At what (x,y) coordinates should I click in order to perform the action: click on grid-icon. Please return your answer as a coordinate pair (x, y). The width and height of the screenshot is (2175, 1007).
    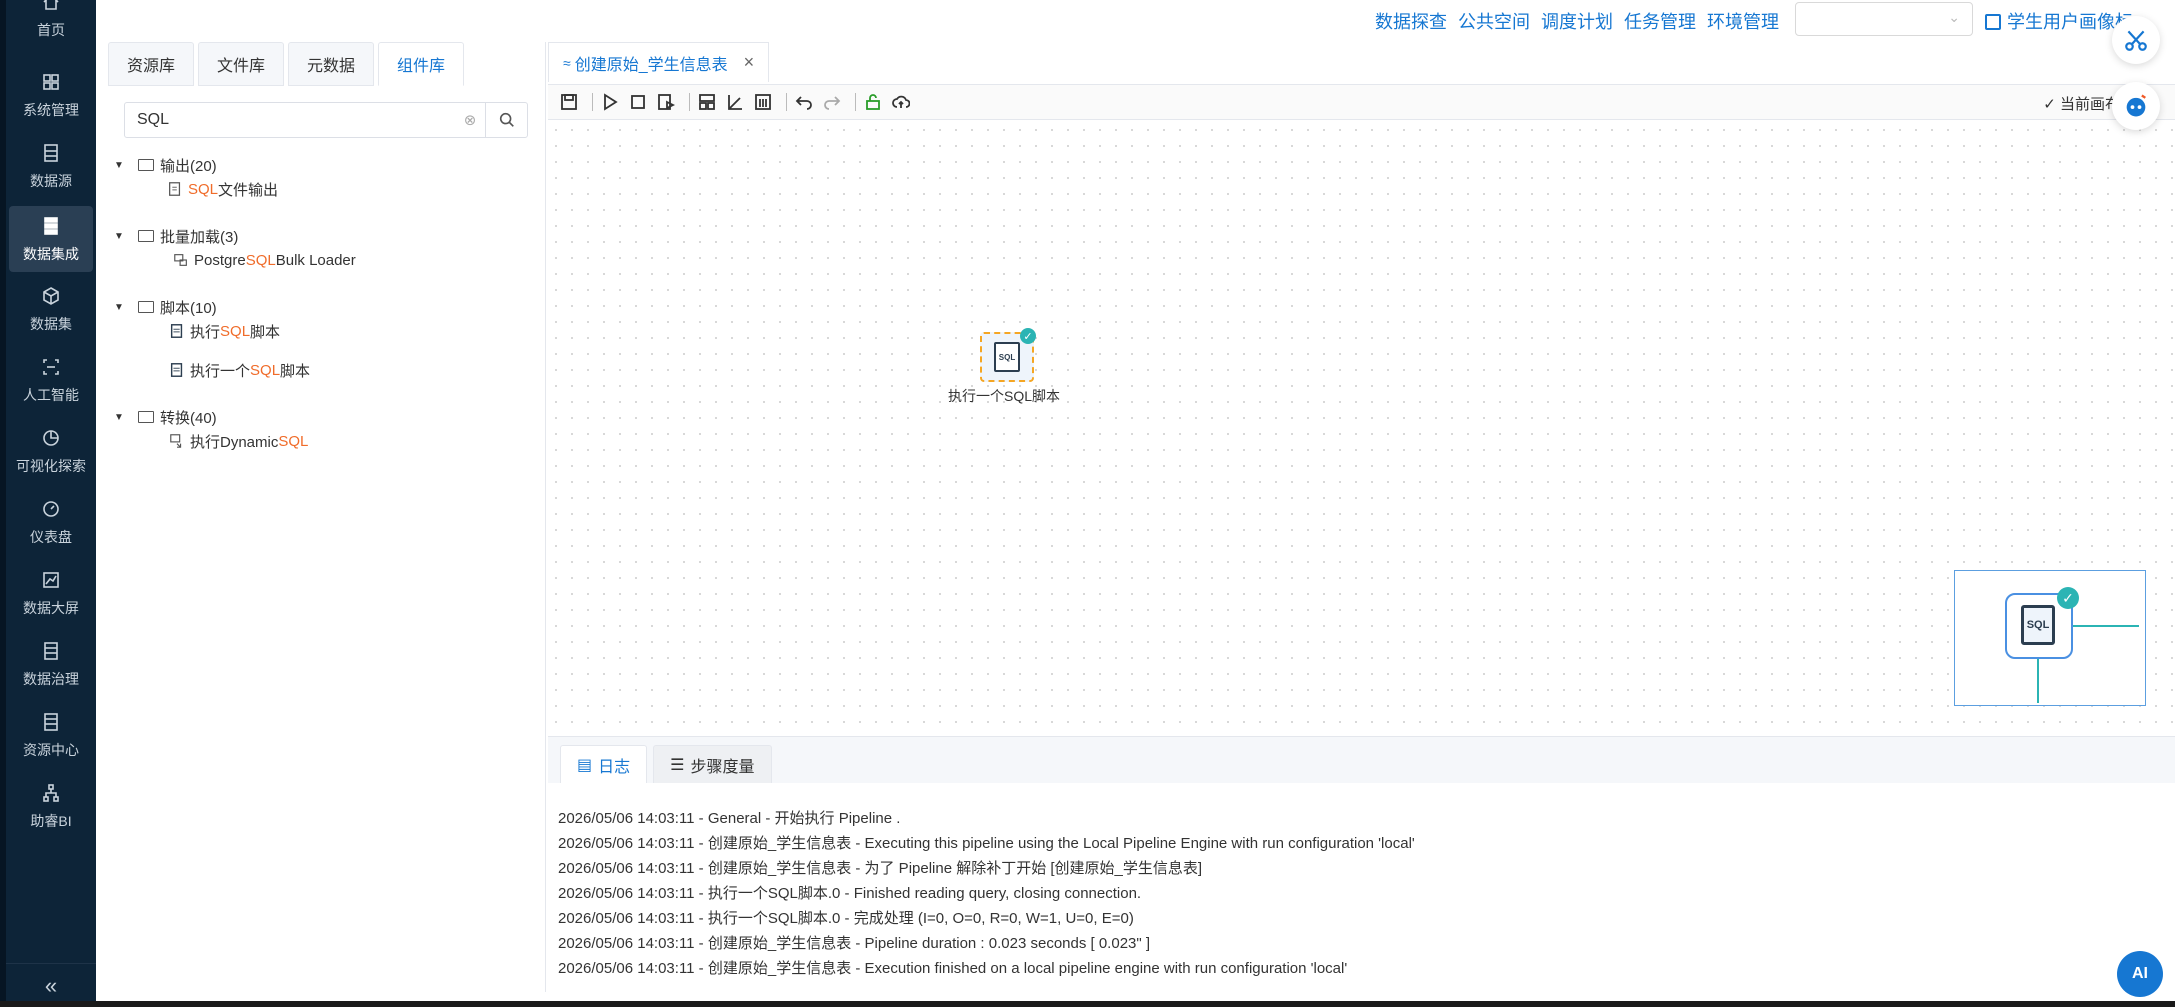
    Looking at the image, I should click on (51, 82).